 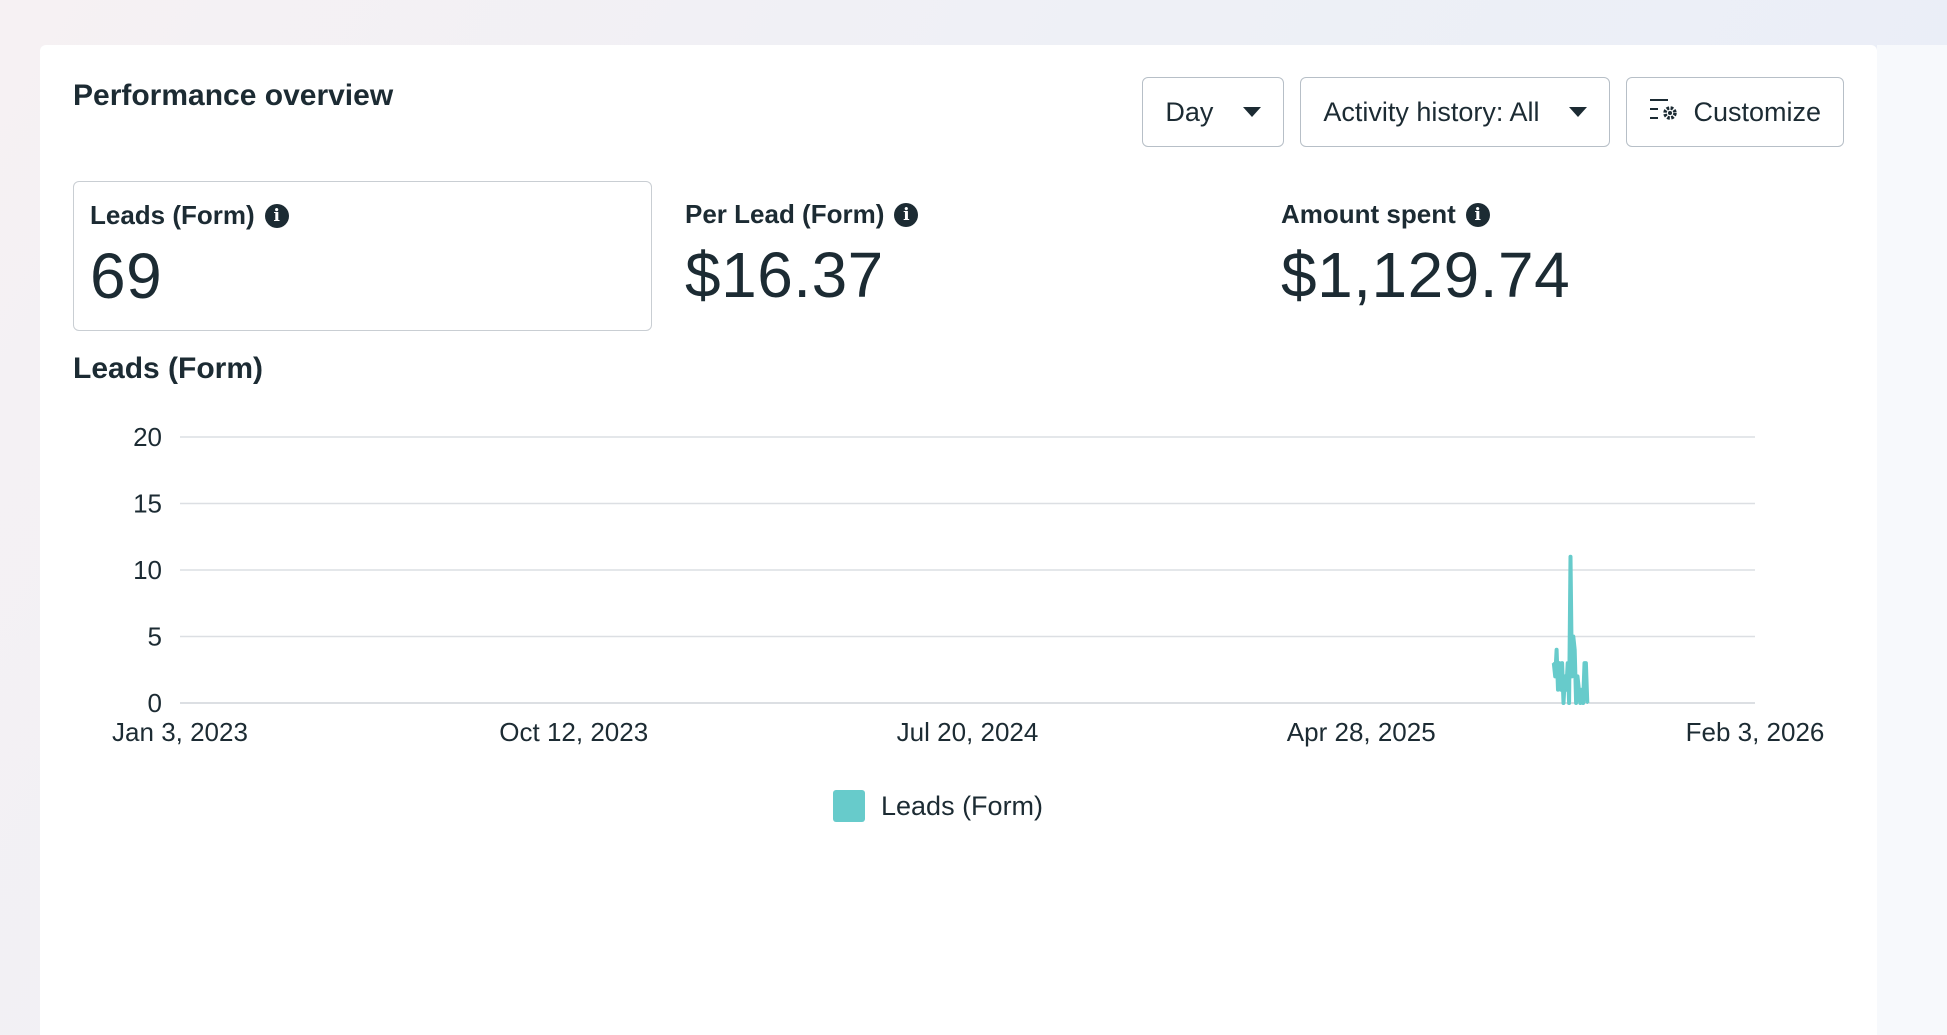 I want to click on x-tick-label: Jan 3, 2023, so click(x=180, y=732).